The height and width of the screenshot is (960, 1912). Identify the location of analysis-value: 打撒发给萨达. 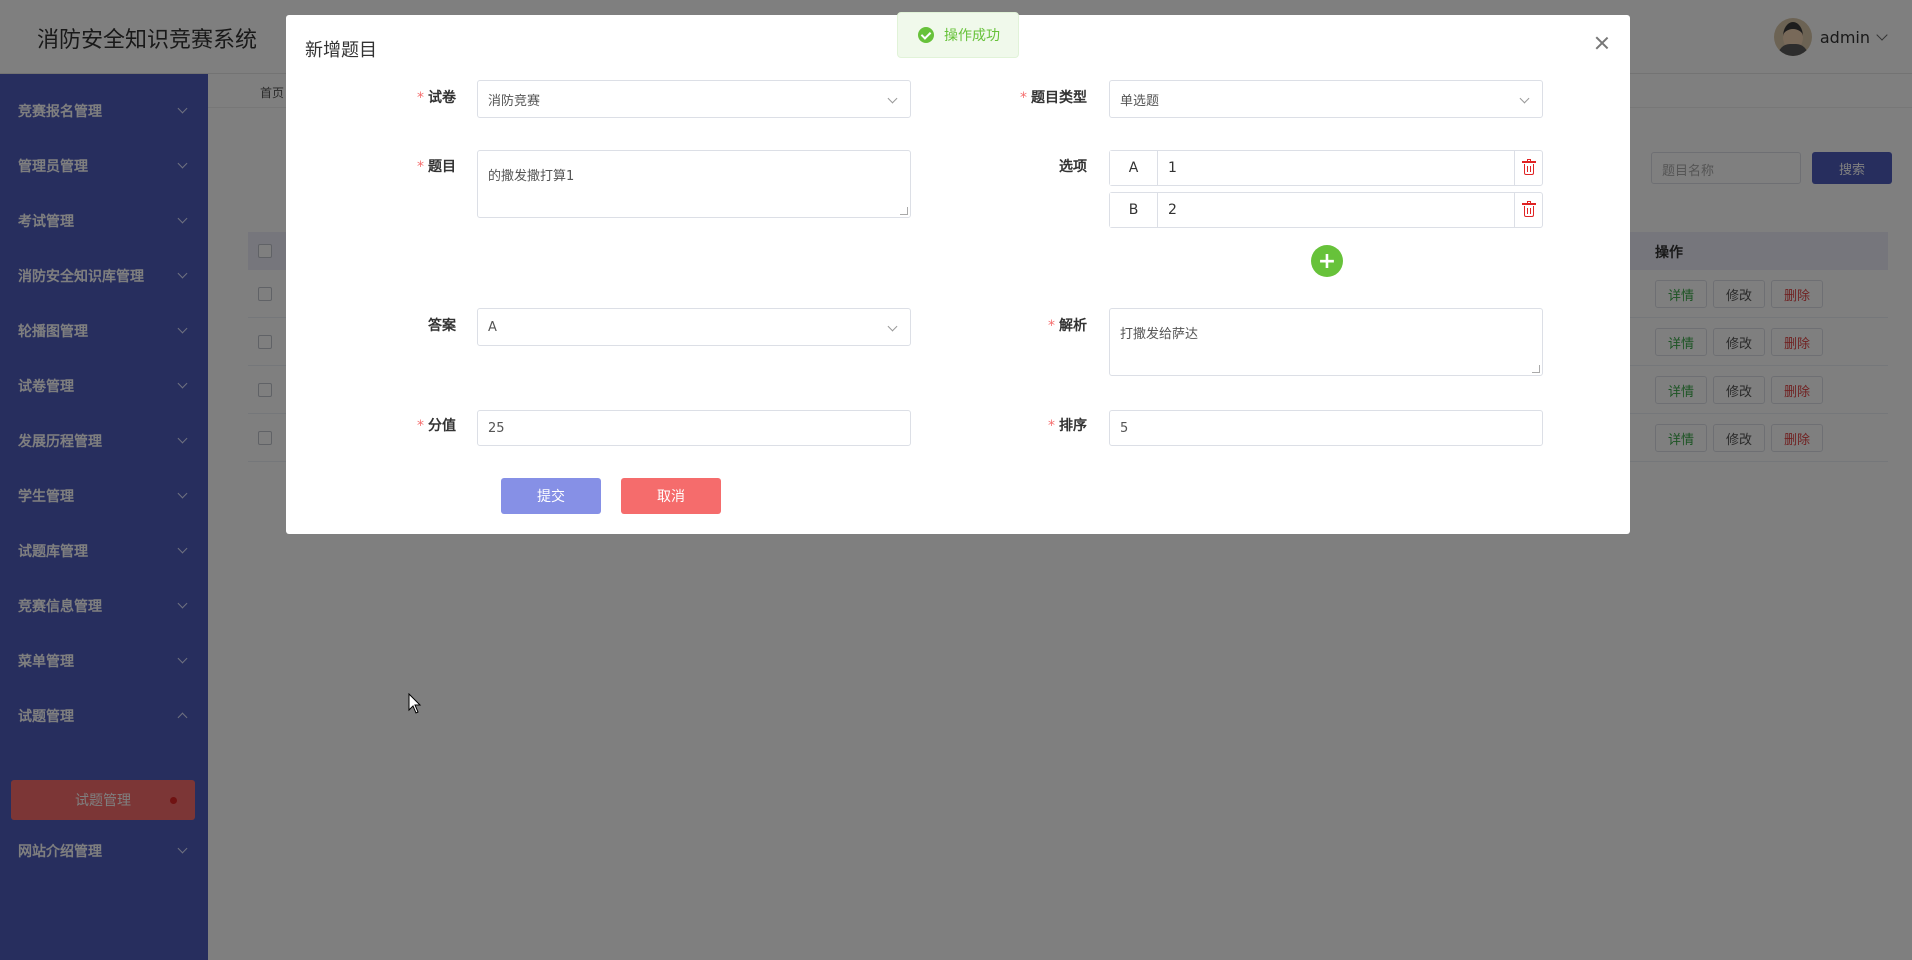
(1159, 334).